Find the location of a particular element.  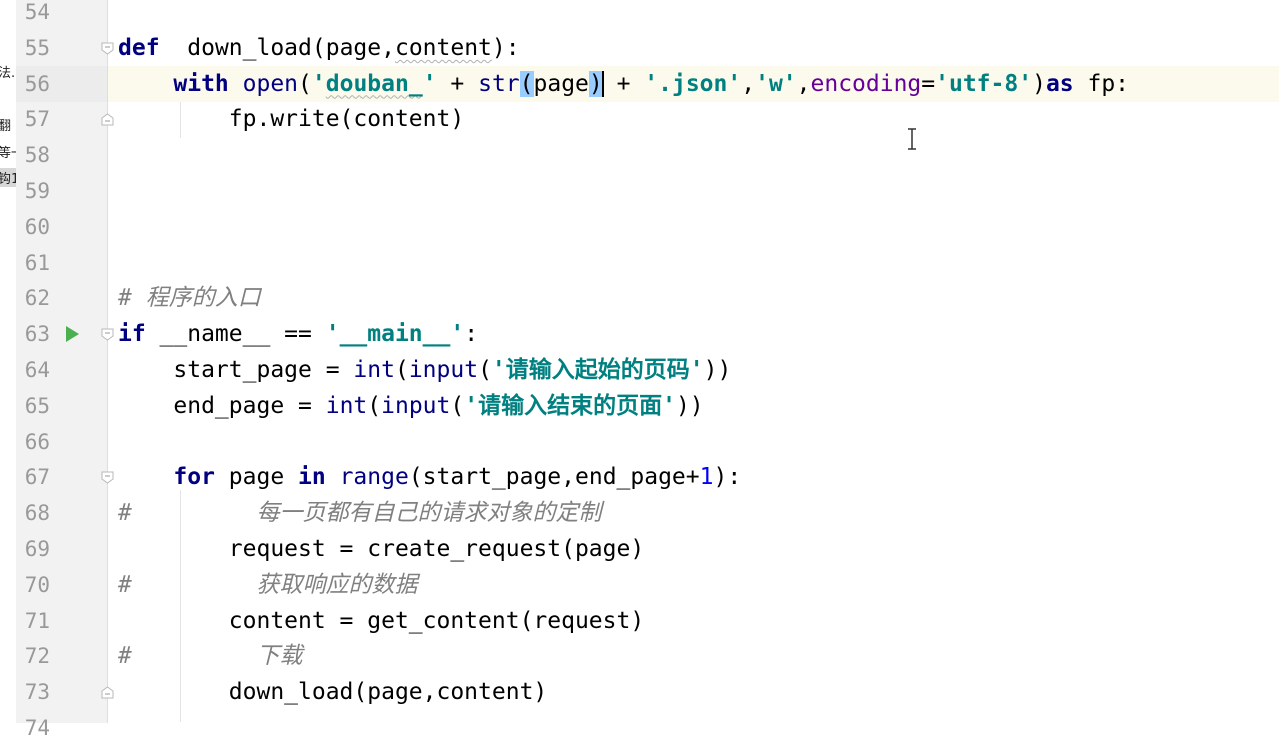

line-number: 69 is located at coordinates (37, 549).